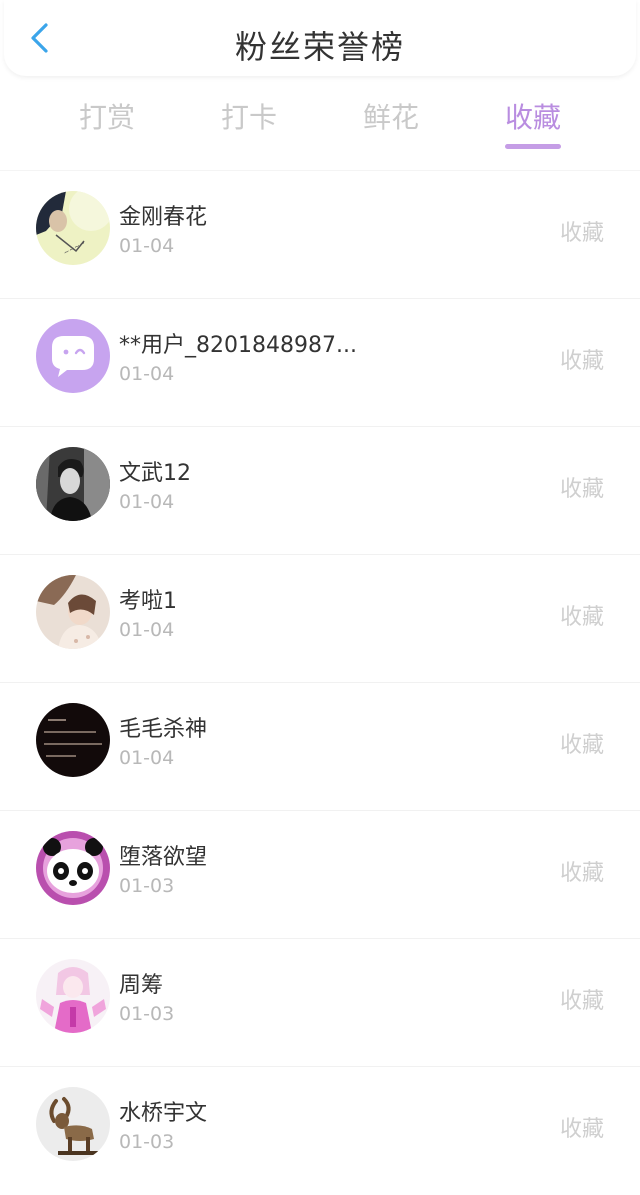  Describe the element at coordinates (320, 126) in the screenshot. I see `tab-bar: 打赏 打卡 鲜花 收藏` at that location.